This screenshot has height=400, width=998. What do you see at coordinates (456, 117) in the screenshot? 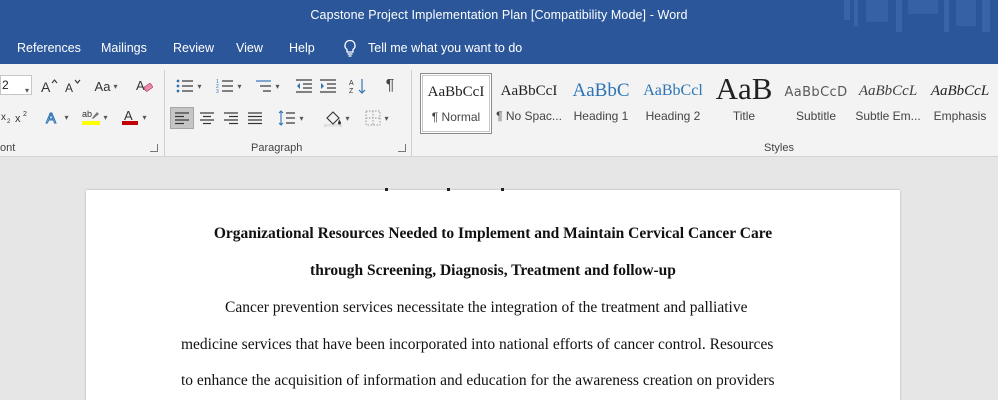
I see `style-name: ¶ Normal` at bounding box center [456, 117].